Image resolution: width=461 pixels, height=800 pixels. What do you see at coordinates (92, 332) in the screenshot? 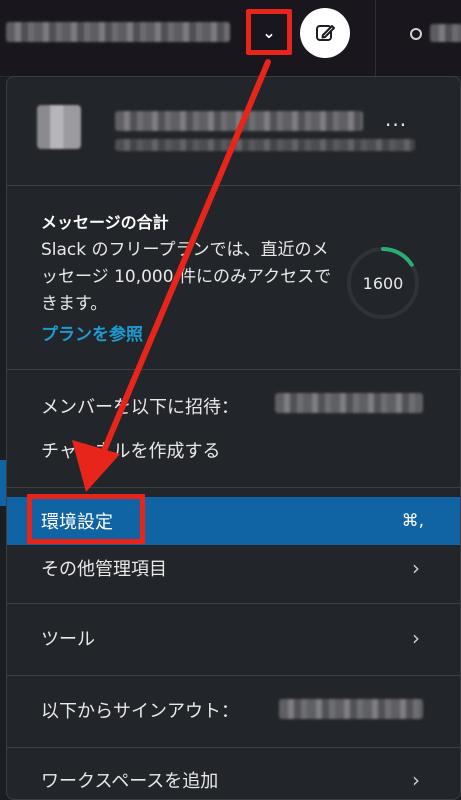
I see `view-plans-link: プランを参照` at bounding box center [92, 332].